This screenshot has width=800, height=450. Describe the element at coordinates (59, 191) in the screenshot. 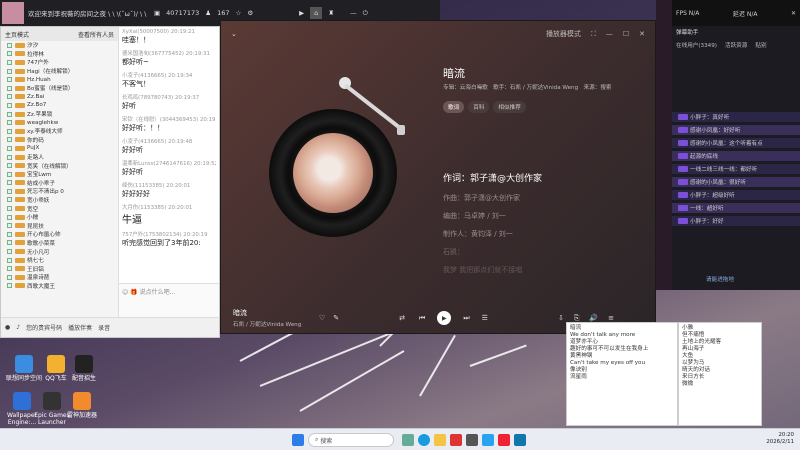

I see `user-list-item: 死忘不清出p 0` at that location.